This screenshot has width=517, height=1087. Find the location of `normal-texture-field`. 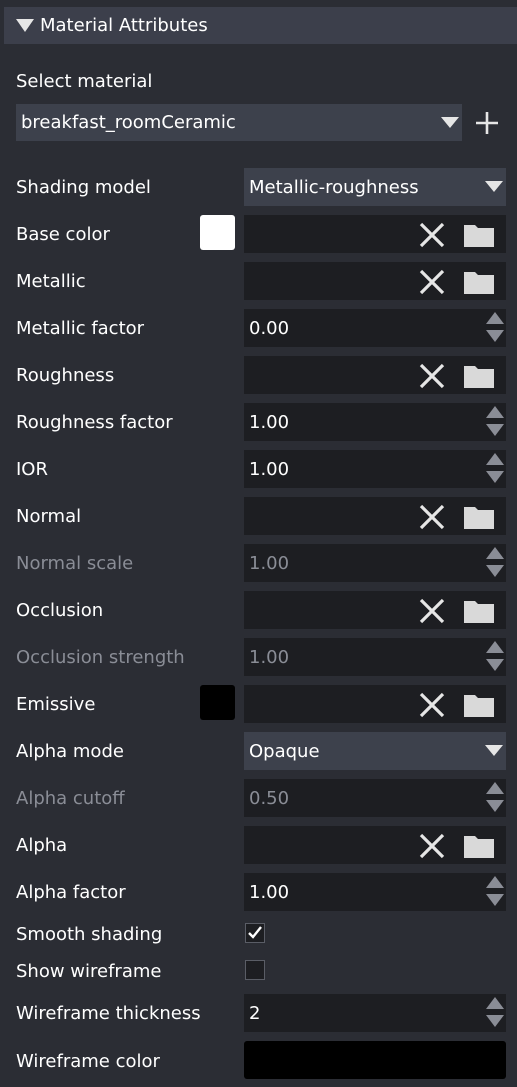

normal-texture-field is located at coordinates (375, 516).